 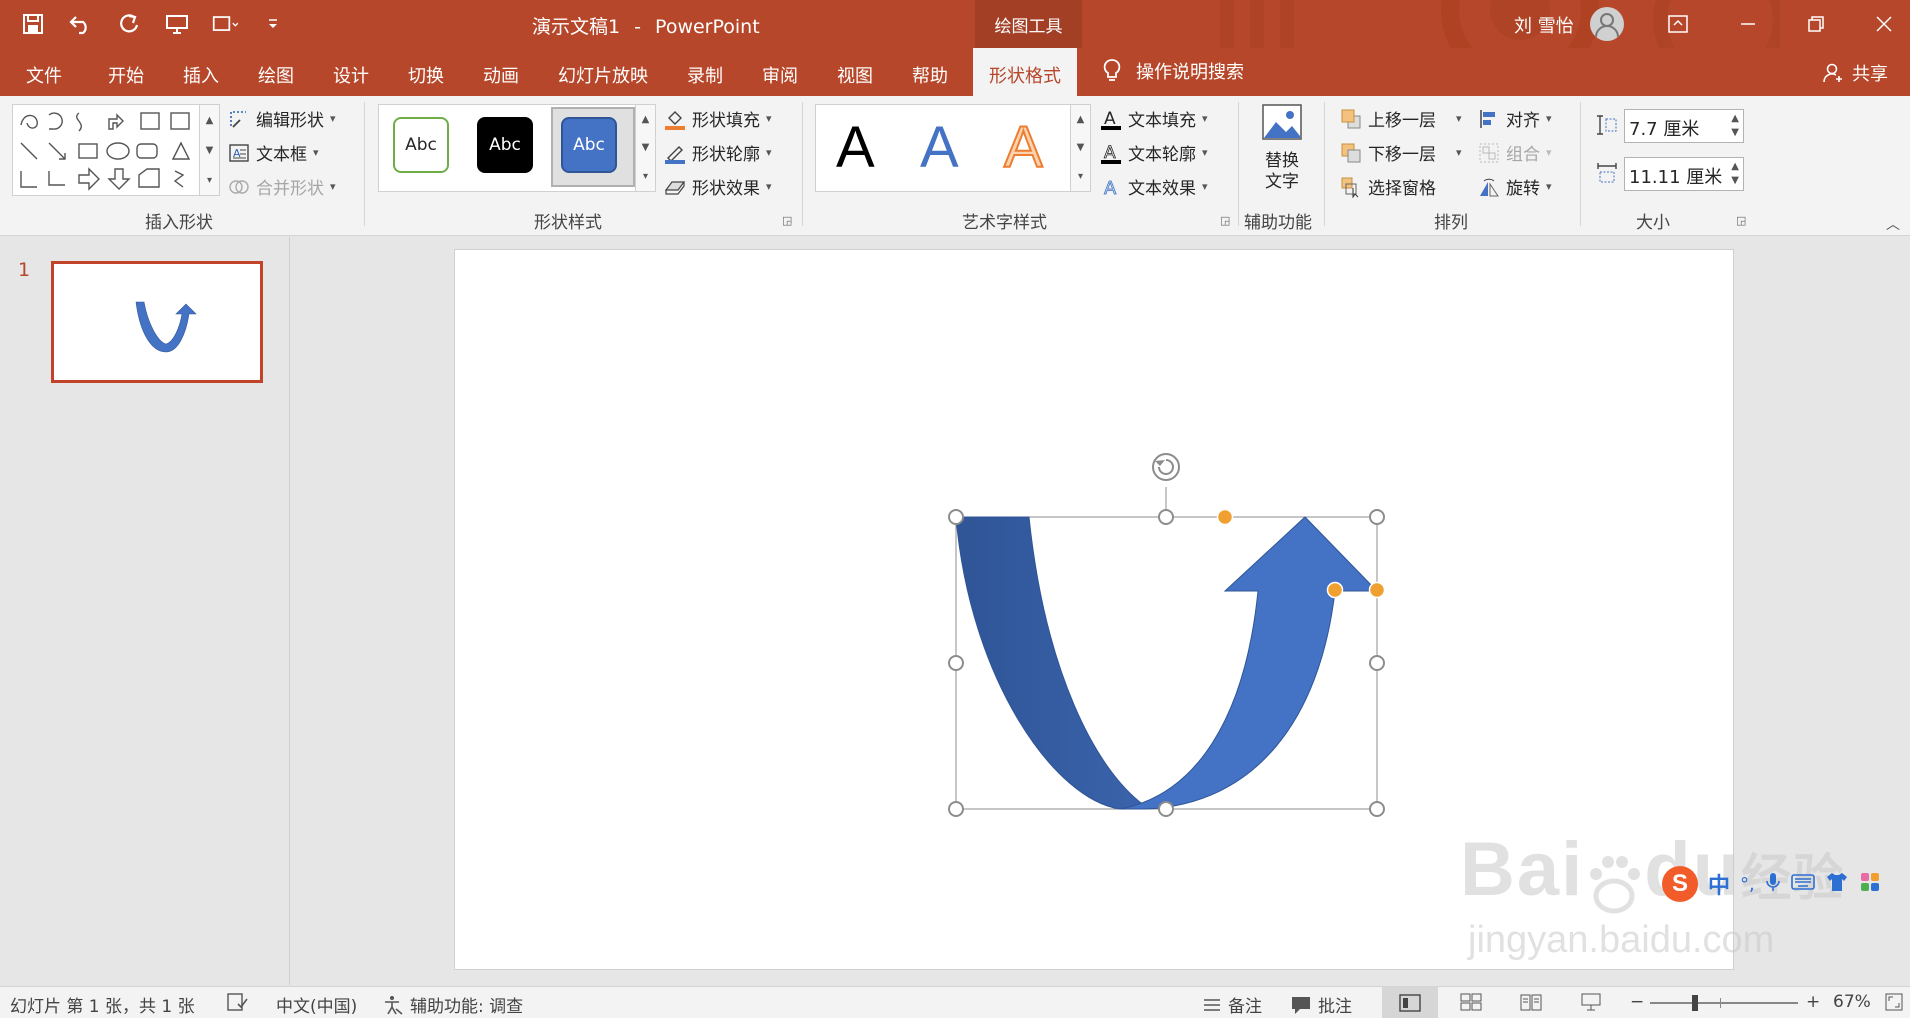 What do you see at coordinates (589, 145) in the screenshot?
I see `shape-style-preset-3: Abc` at bounding box center [589, 145].